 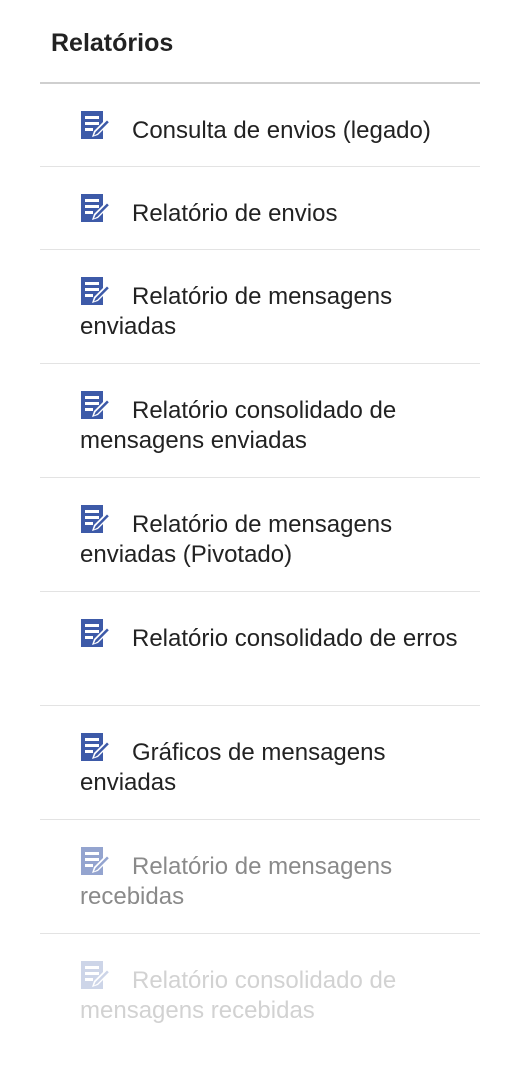 I want to click on menu-item-relatorio-mensagens-enviadas: Relatório de mensagens enviadas, so click(x=260, y=307).